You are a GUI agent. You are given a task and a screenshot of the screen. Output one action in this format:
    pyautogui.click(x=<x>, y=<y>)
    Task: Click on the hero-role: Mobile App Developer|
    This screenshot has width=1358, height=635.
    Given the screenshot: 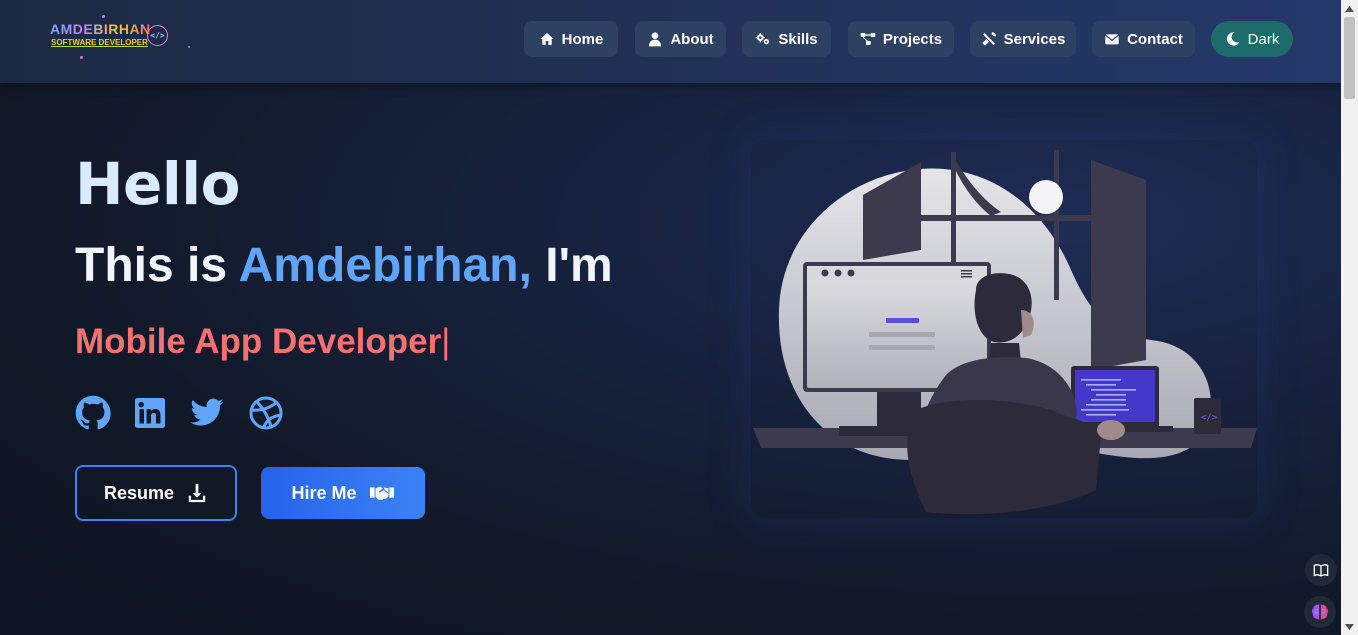 What is the action you would take?
    pyautogui.click(x=262, y=342)
    